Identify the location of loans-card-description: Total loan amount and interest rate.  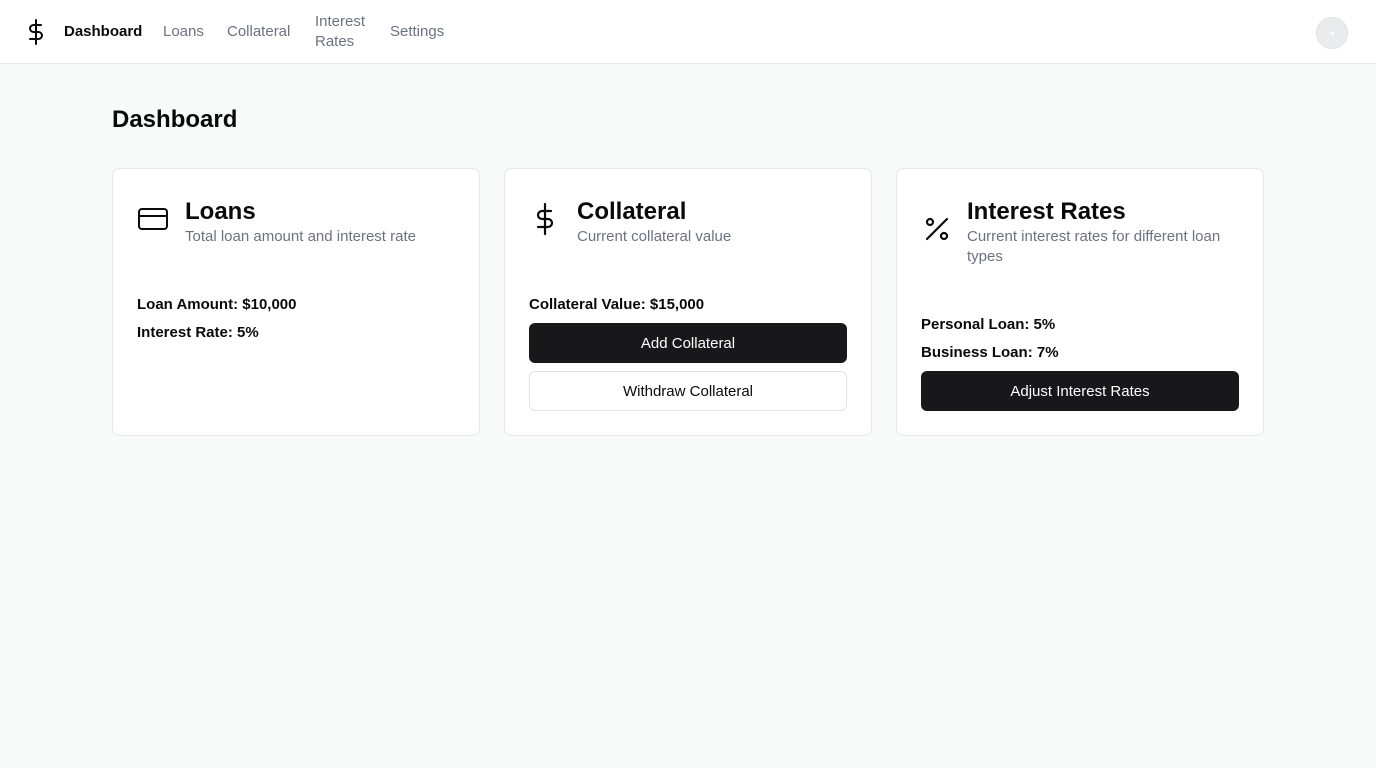
(300, 236).